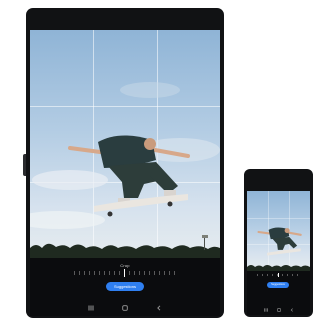 Image resolution: width=321 pixels, height=318 pixels. I want to click on photo-crop-area, so click(278, 231).